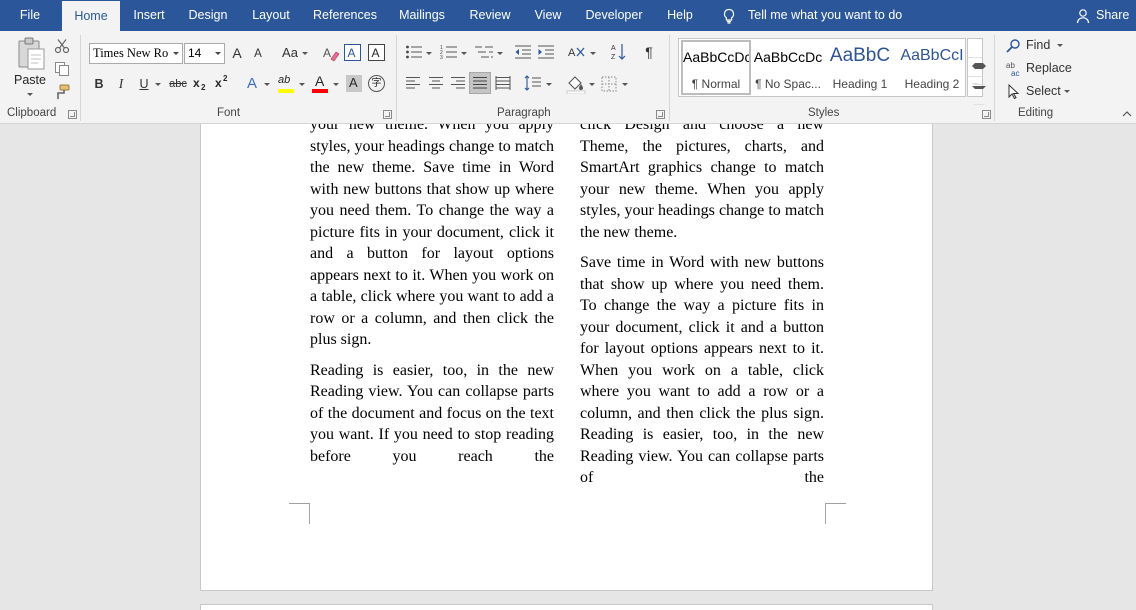 The height and width of the screenshot is (610, 1136). What do you see at coordinates (609, 84) in the screenshot?
I see `borders-icon` at bounding box center [609, 84].